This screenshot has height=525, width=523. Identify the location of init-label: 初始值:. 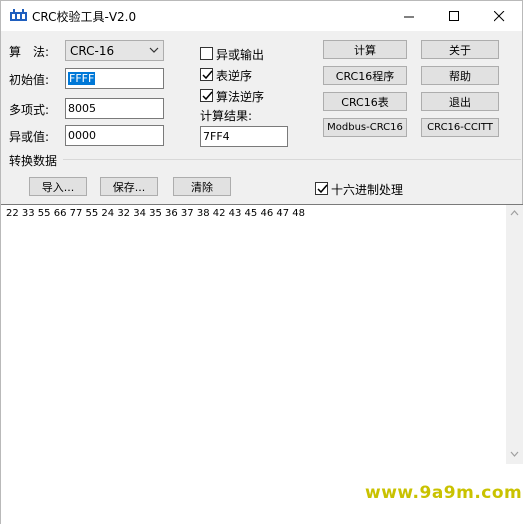
(29, 80).